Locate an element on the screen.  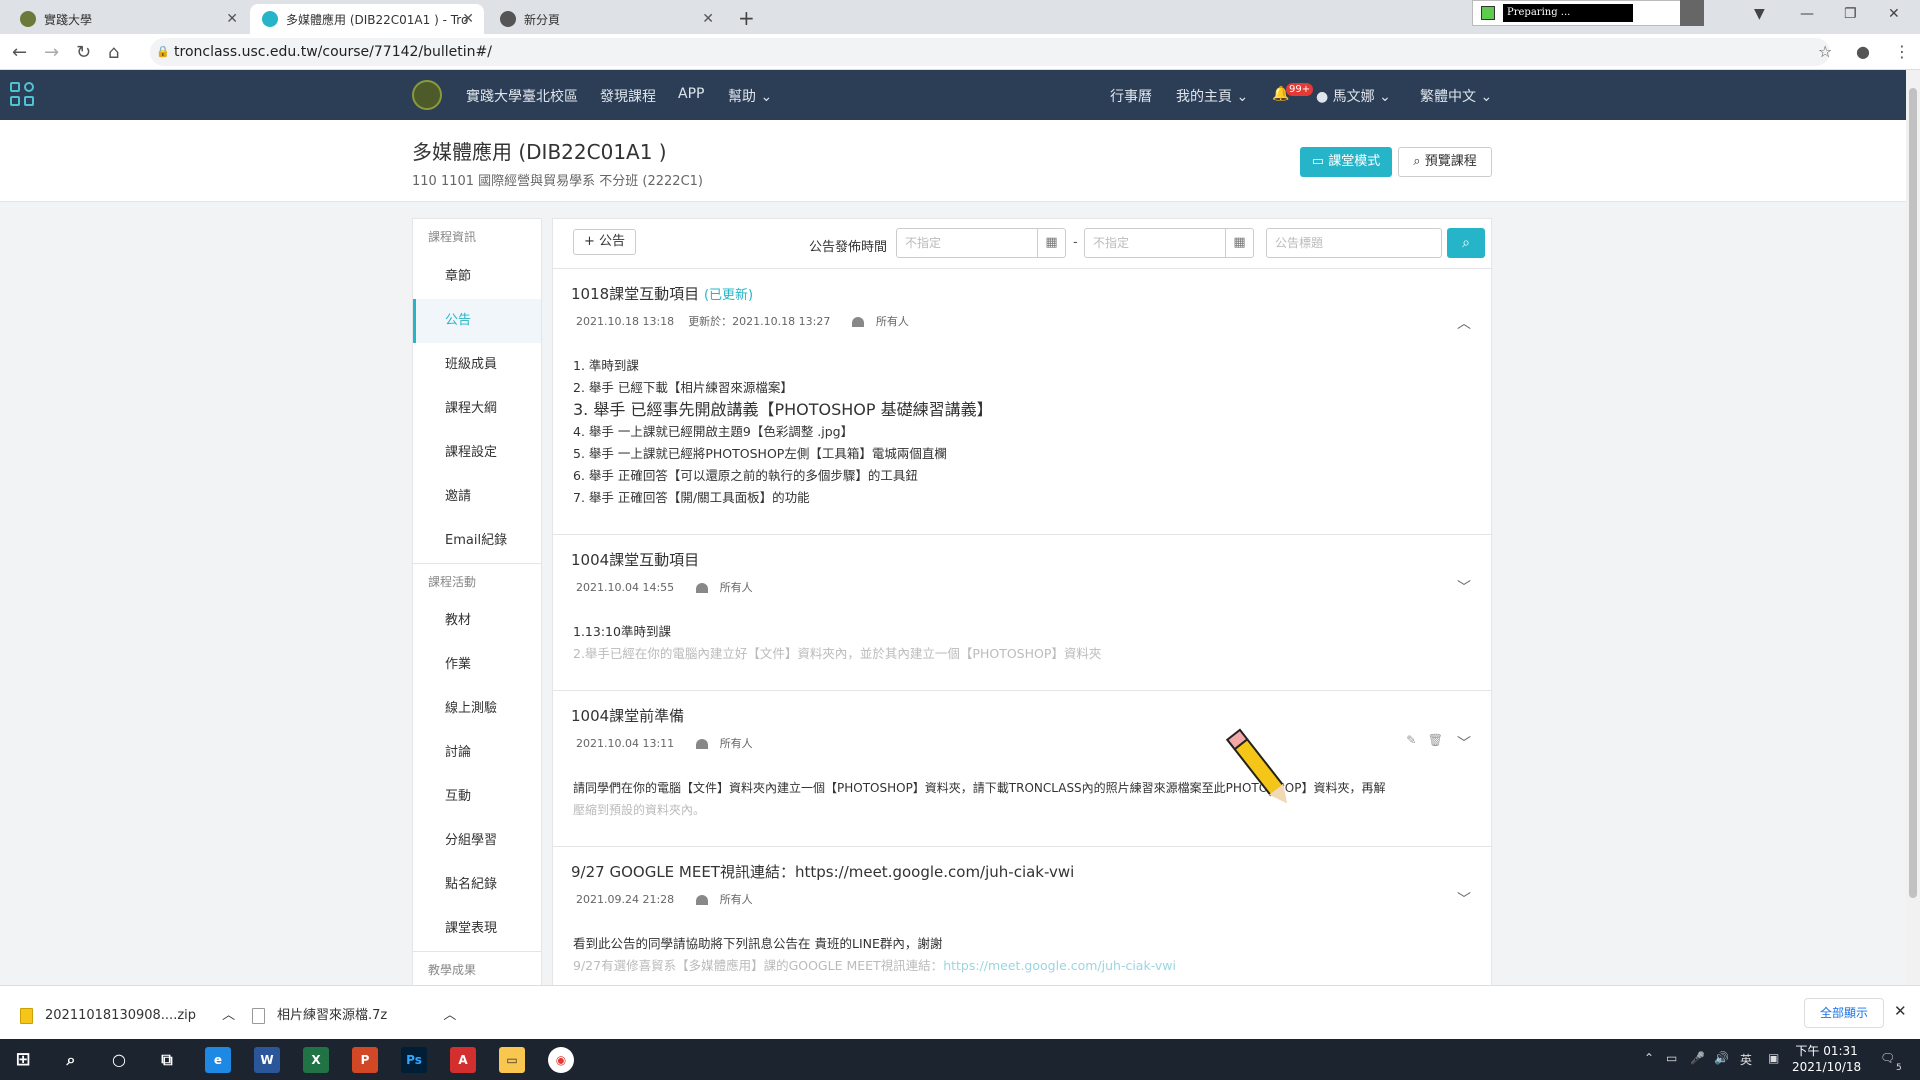
sidebar-section-results: 教學成果 is located at coordinates (477, 969).